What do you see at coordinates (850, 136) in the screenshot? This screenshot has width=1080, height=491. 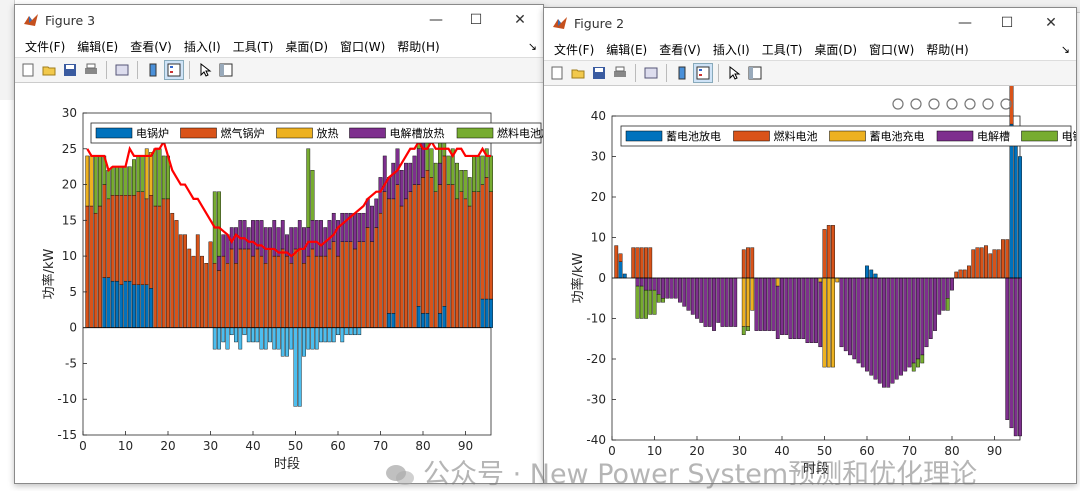 I see `legend: 蓄电池放电 燃料电池 蓄电池充电 电解槽 电锅` at bounding box center [850, 136].